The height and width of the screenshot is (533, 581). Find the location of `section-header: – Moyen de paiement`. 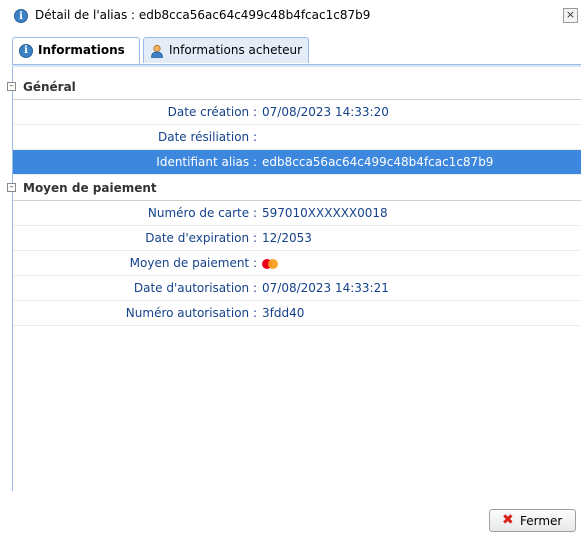

section-header: – Moyen de paiement is located at coordinates (294, 188).